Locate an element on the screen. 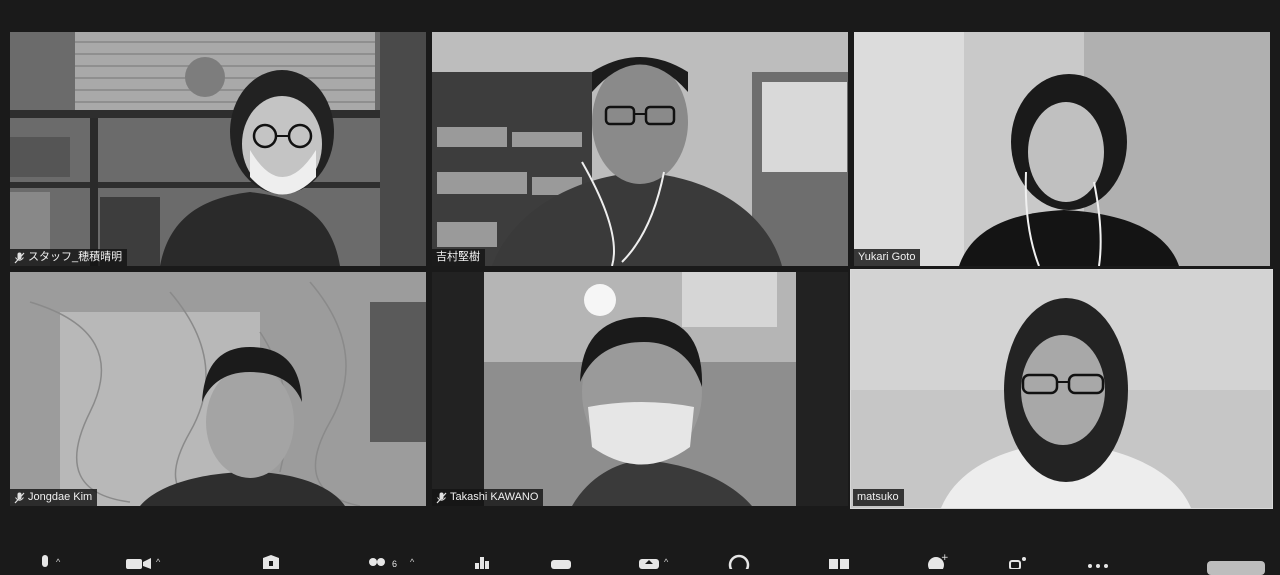 This screenshot has height=575, width=1280. participant-name: 吉村堅樹 is located at coordinates (458, 257).